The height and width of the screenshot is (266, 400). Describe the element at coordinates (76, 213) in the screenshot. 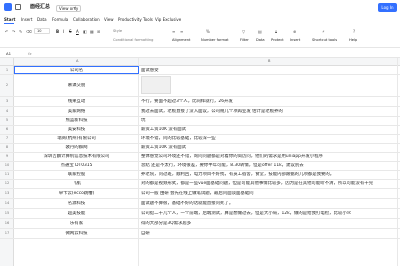

I see `table-cell-company: 超美技能` at that location.